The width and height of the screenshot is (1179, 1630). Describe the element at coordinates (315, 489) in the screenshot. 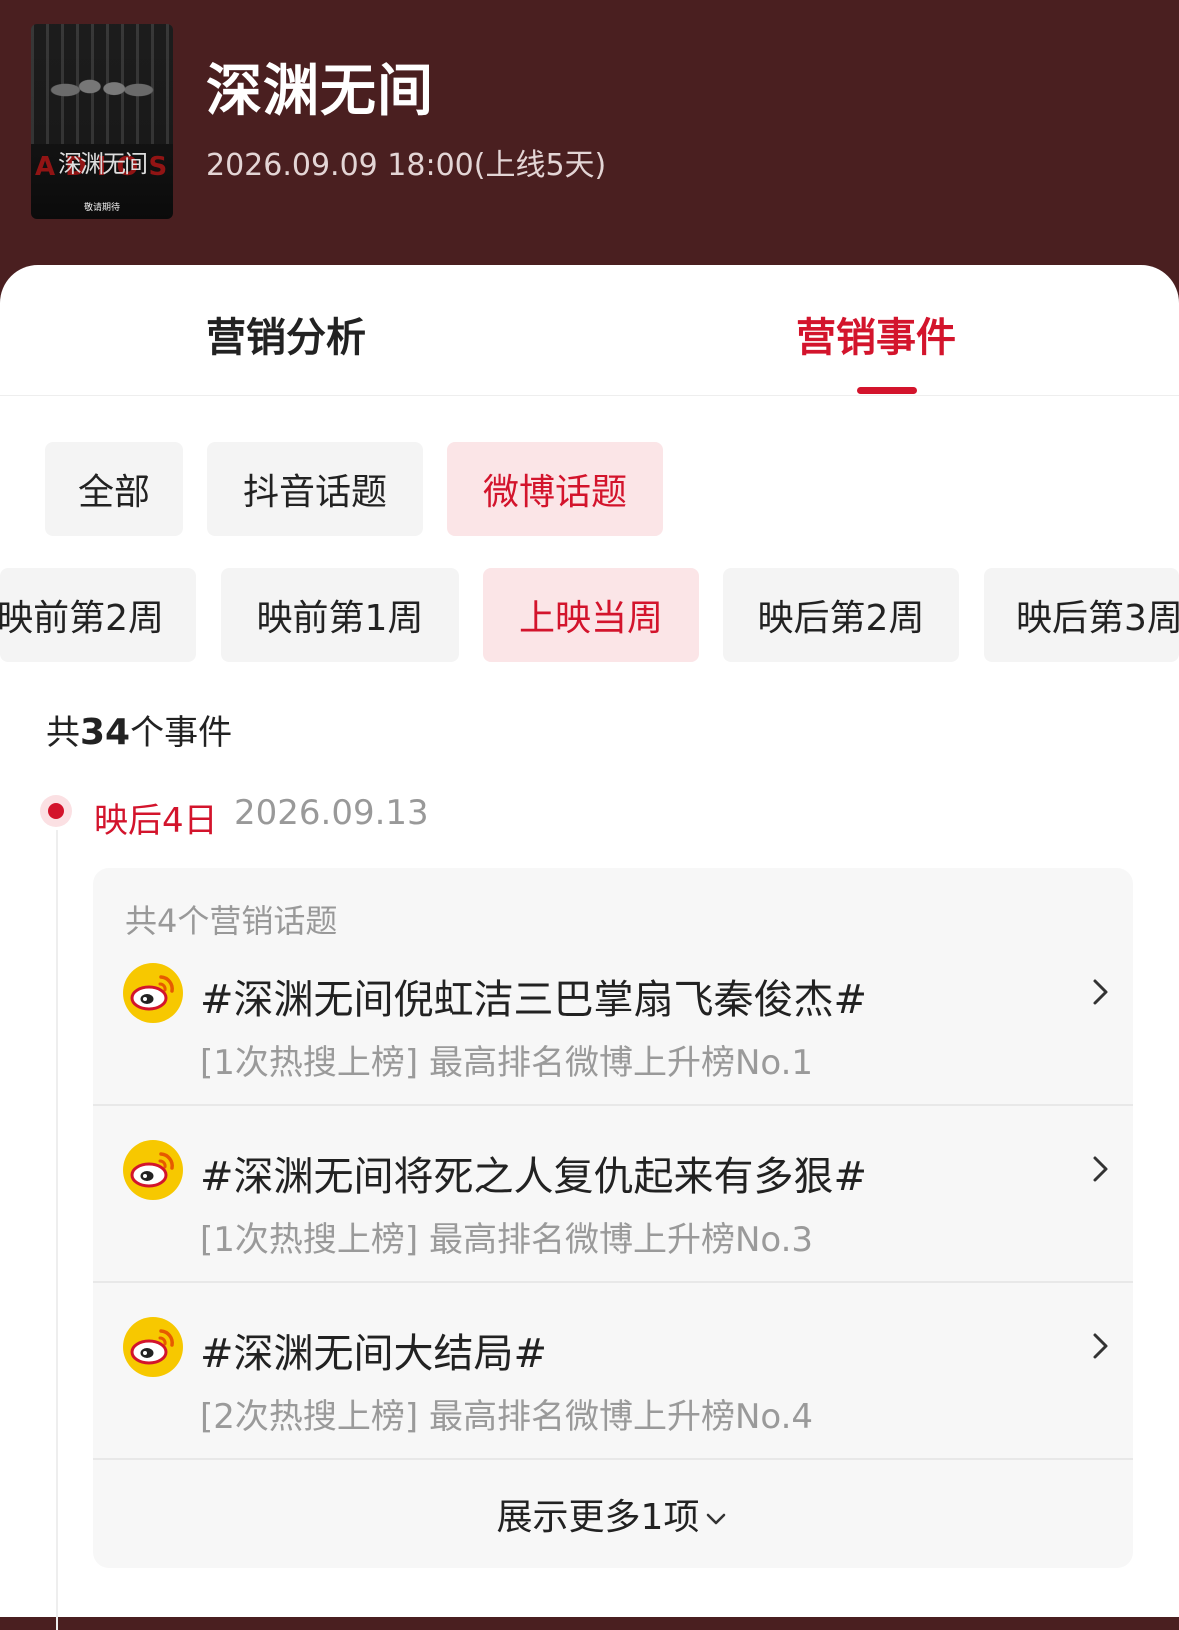

I see `filter-douyin-topics: 抖音话题` at that location.